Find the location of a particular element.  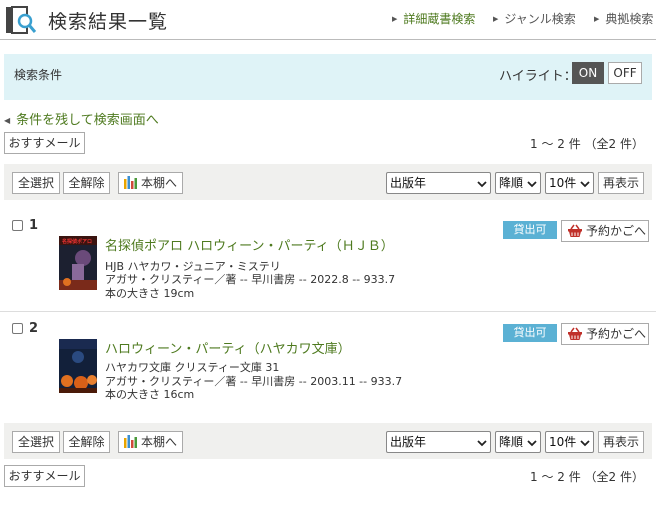

record-number: 1 is located at coordinates (34, 225).